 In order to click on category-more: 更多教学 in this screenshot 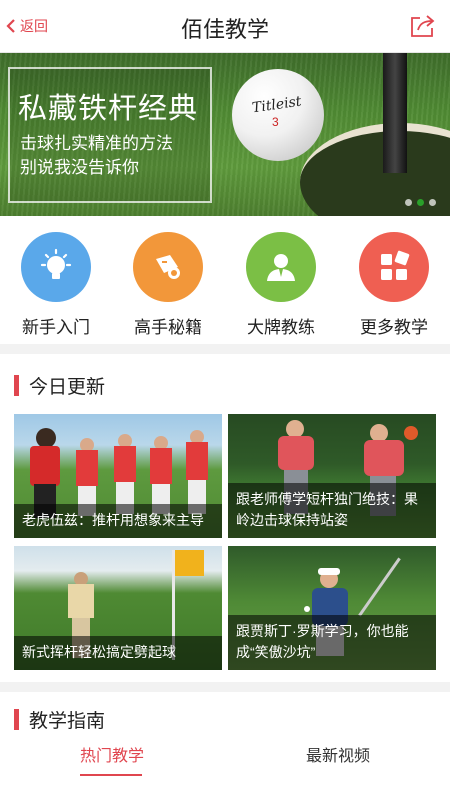, I will do `click(394, 285)`.